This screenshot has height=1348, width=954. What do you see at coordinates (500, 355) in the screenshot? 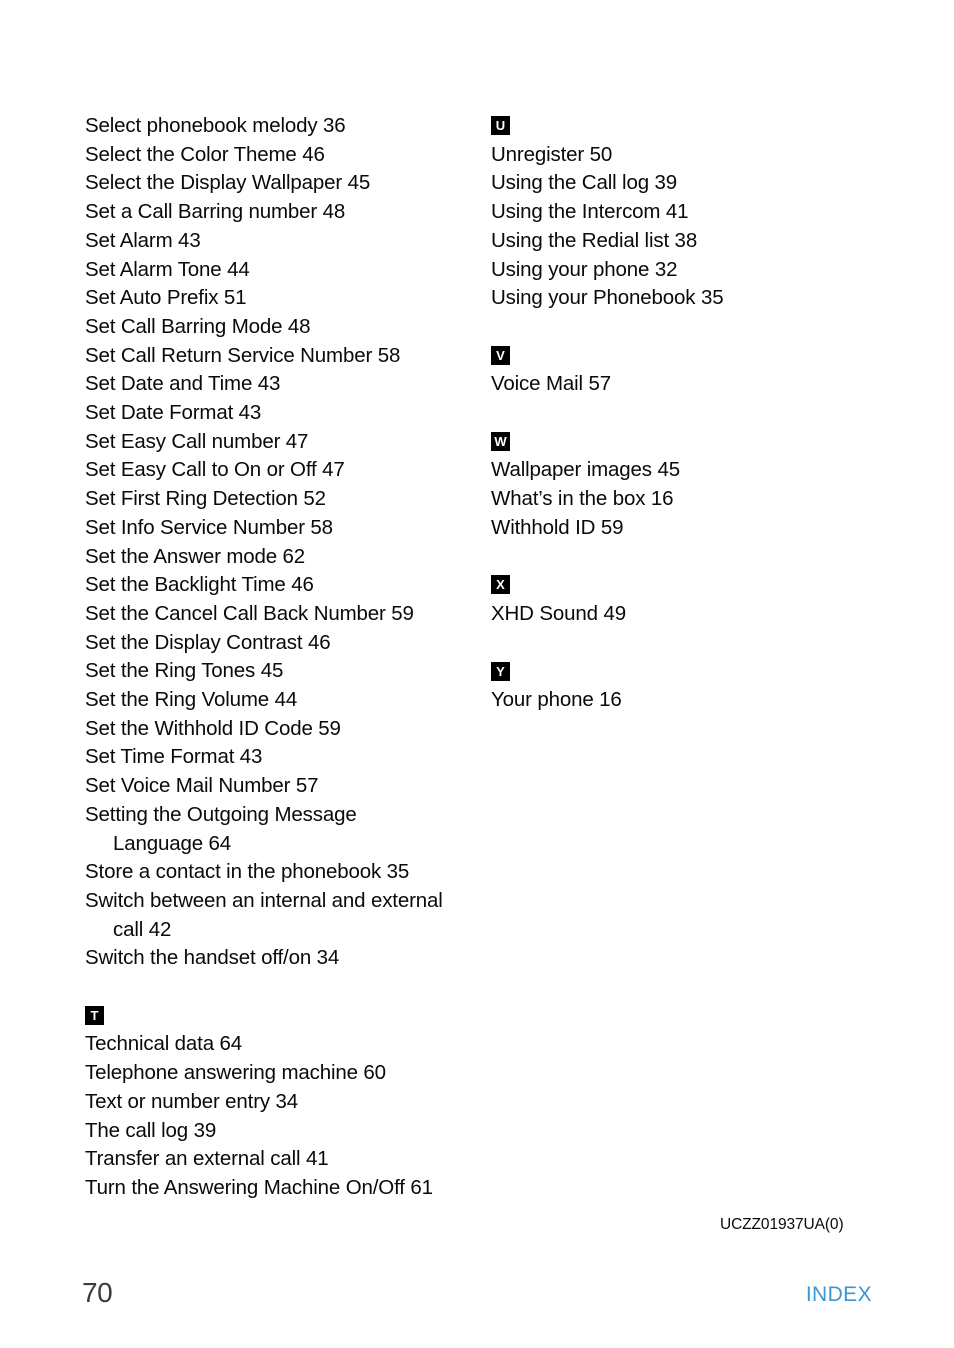
I see `section-letter-badge: V` at bounding box center [500, 355].